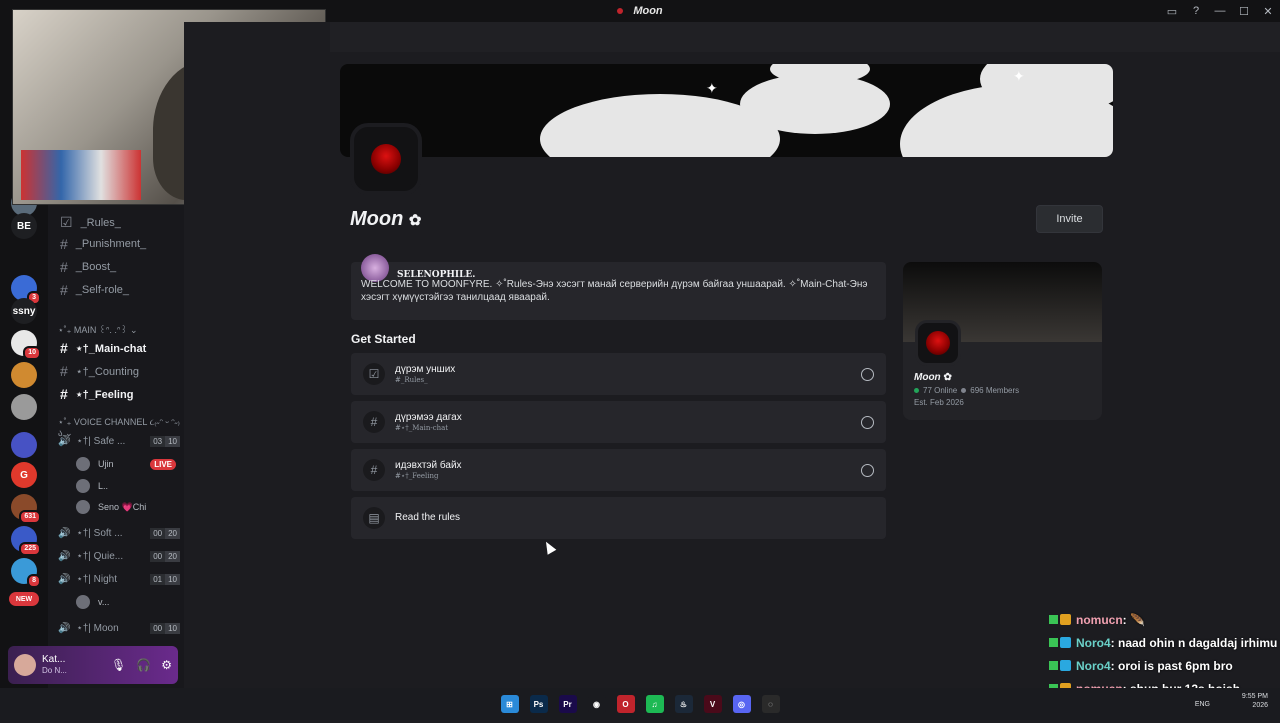 The image size is (1280, 723). What do you see at coordinates (32, 353) in the screenshot?
I see `unread-badge: 10` at bounding box center [32, 353].